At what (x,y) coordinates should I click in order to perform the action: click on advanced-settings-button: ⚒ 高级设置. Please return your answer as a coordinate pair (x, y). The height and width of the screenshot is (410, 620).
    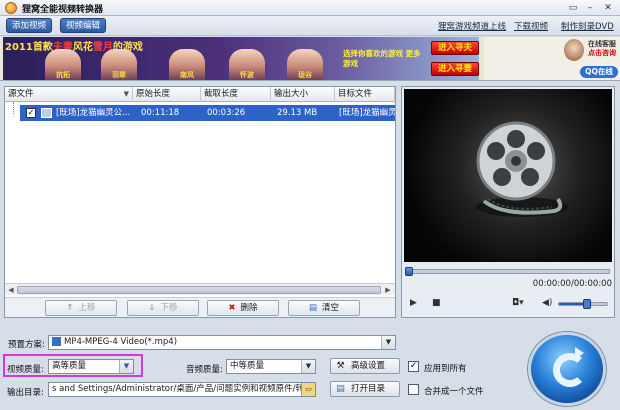
    Looking at the image, I should click on (365, 366).